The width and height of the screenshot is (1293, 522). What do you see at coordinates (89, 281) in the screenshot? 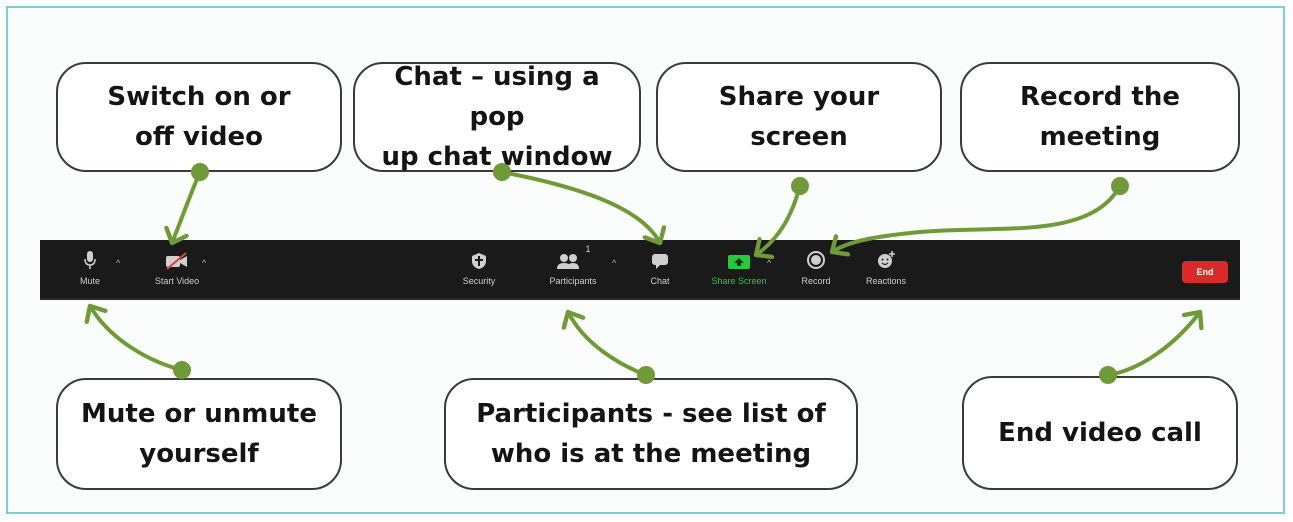
I see `mute-label: Mute` at bounding box center [89, 281].